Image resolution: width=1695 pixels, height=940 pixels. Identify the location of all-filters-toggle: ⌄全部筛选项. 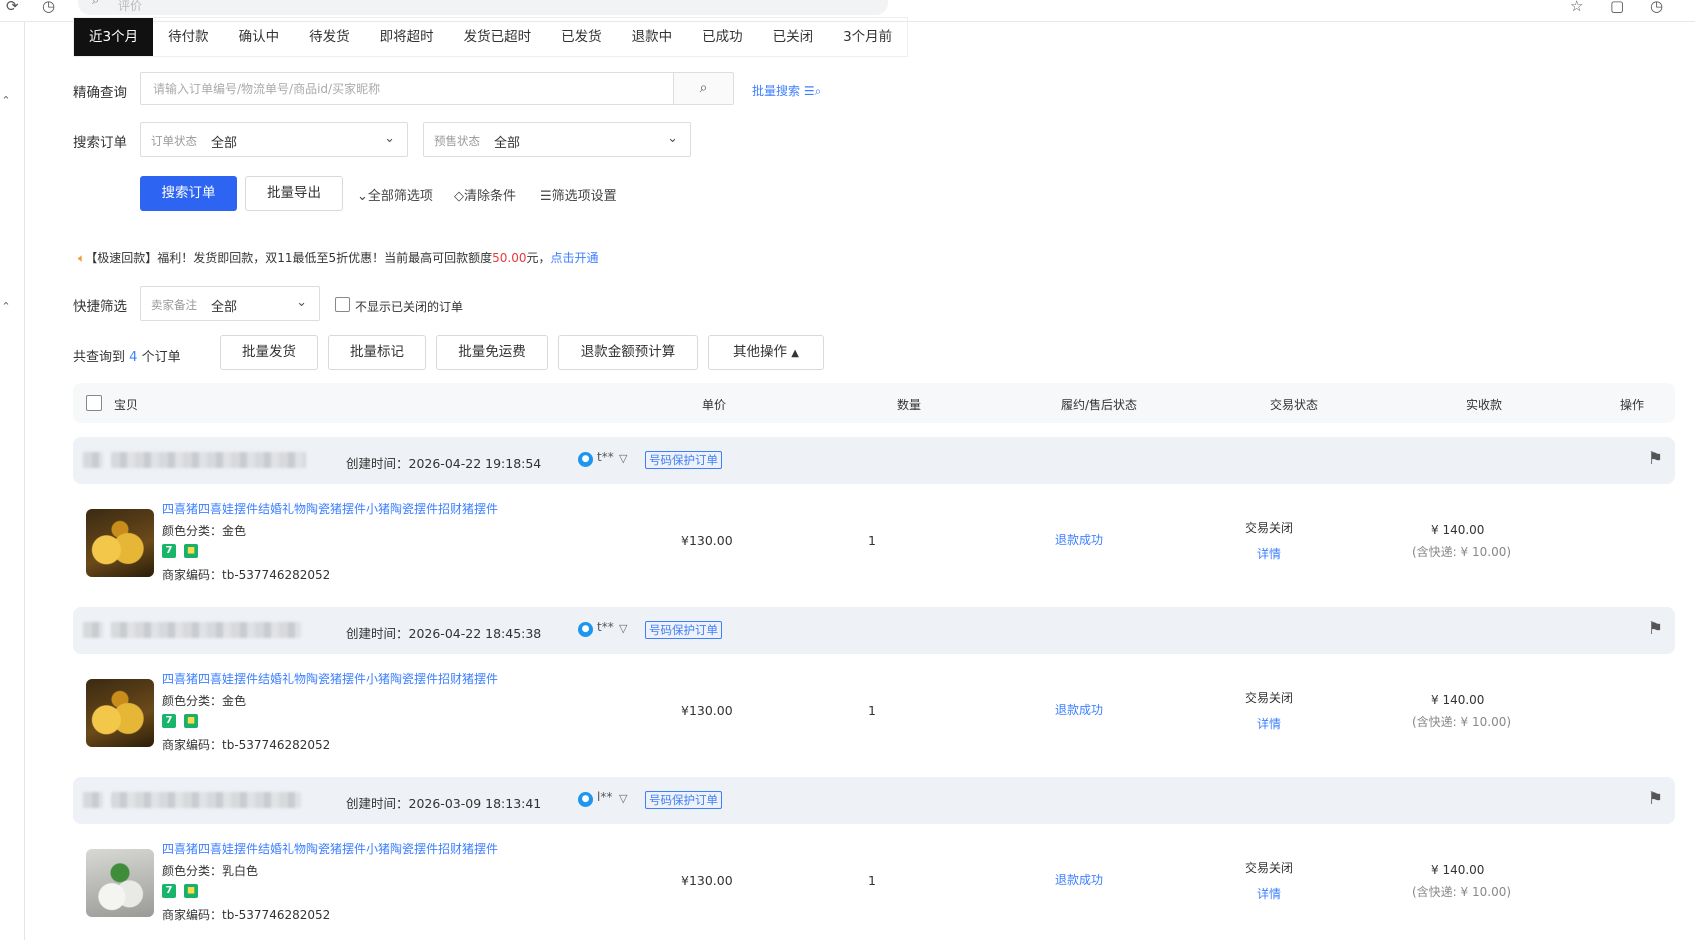
(395, 194).